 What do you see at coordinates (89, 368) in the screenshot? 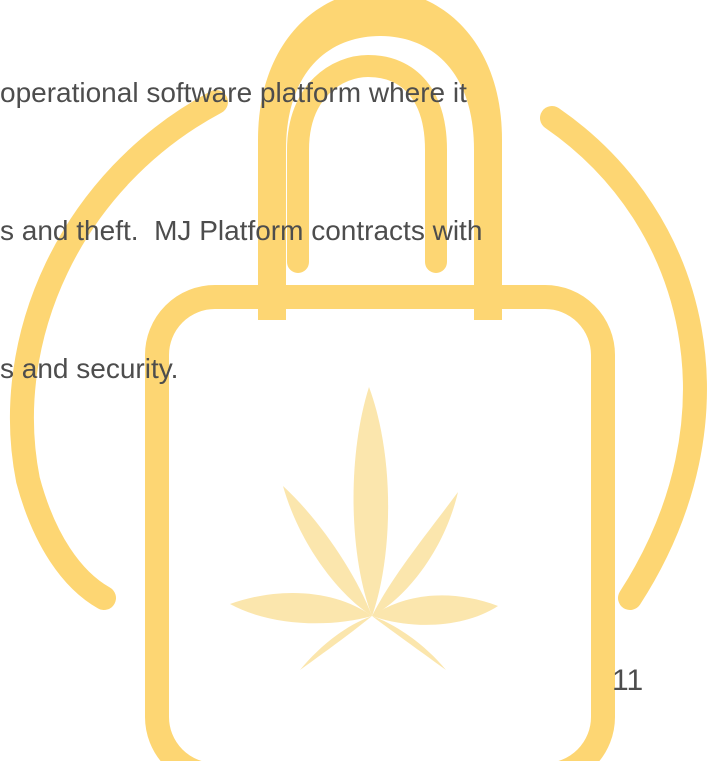
I see `body-line: s and security.` at bounding box center [89, 368].